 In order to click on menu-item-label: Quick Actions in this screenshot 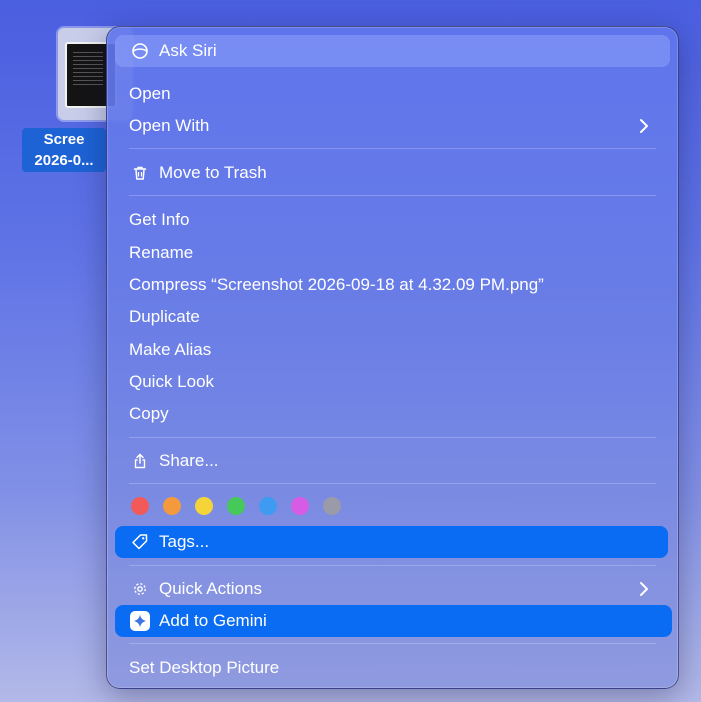, I will do `click(210, 588)`.